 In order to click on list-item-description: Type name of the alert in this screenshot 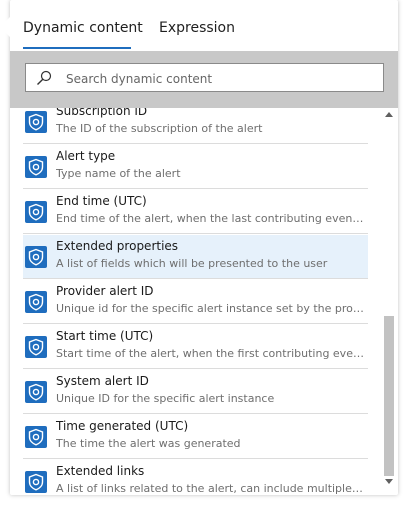, I will do `click(118, 173)`.